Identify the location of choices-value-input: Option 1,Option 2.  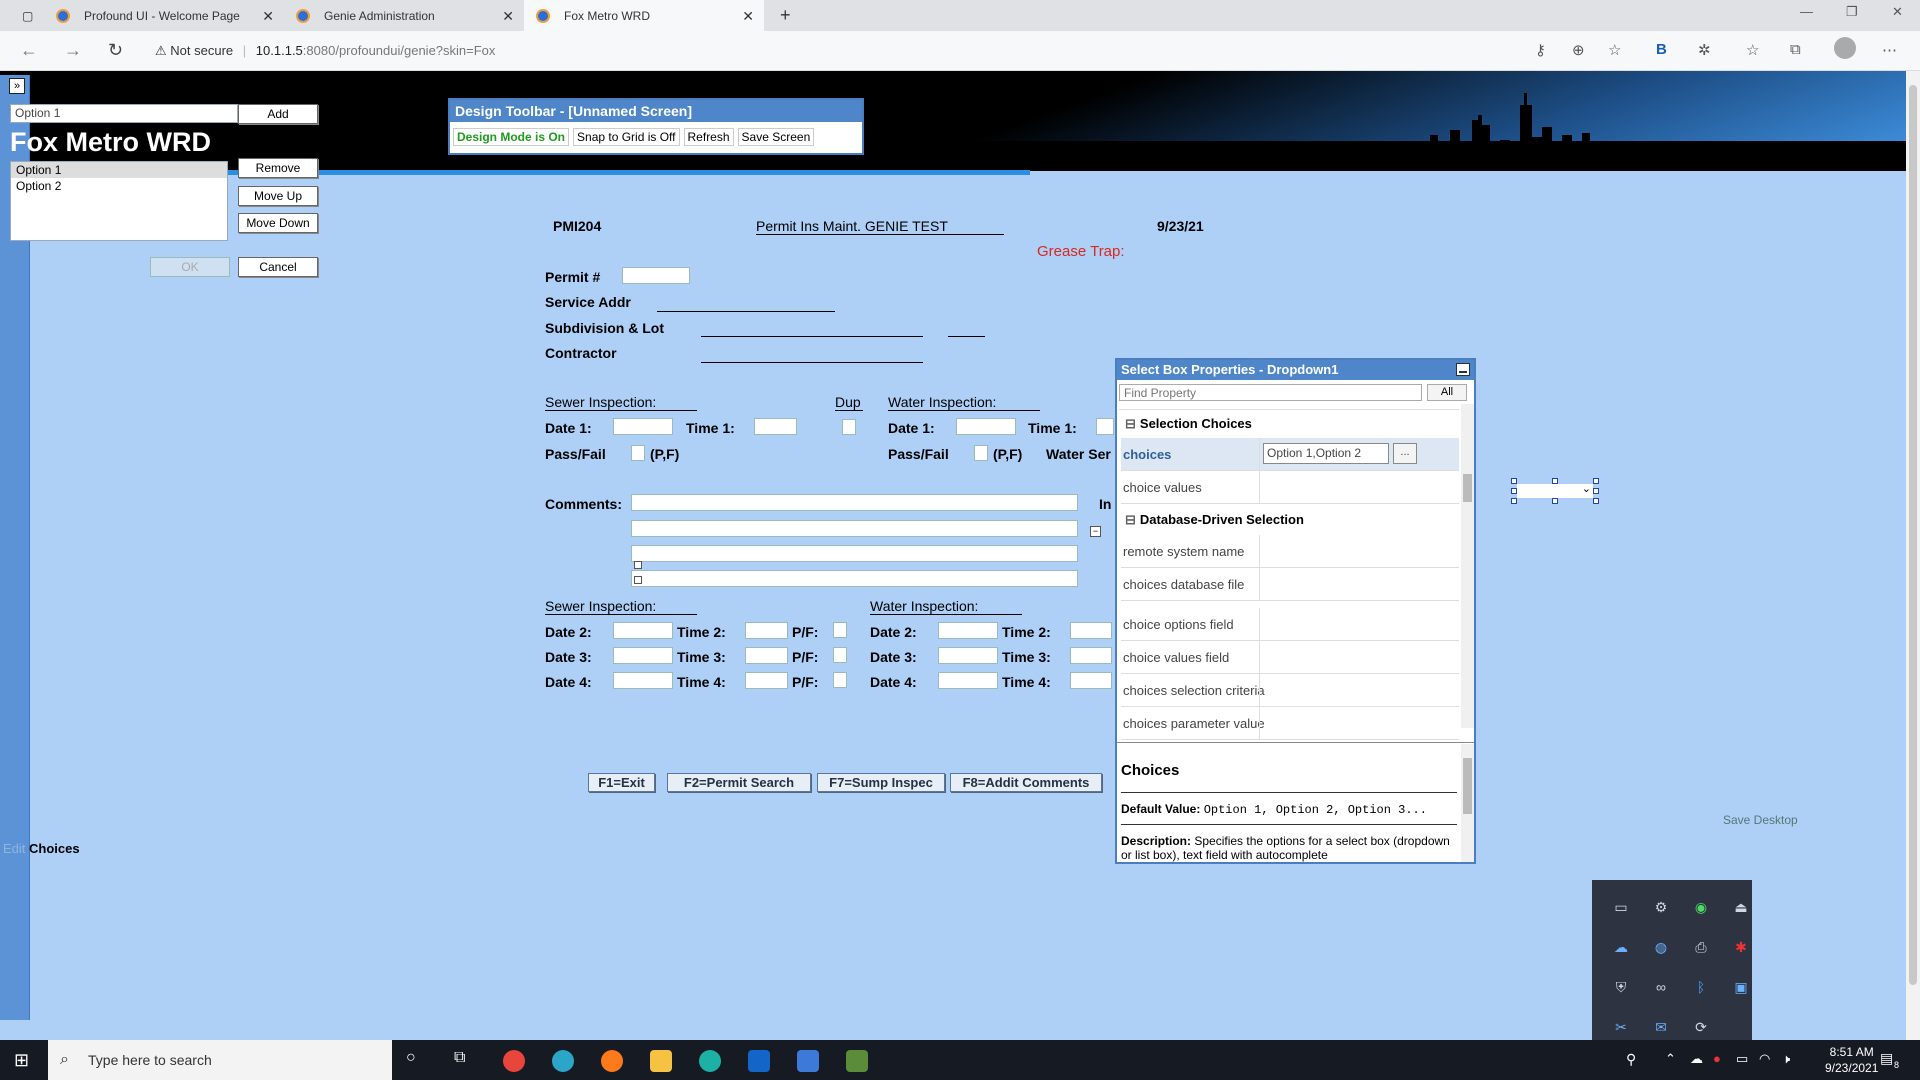
(1326, 453).